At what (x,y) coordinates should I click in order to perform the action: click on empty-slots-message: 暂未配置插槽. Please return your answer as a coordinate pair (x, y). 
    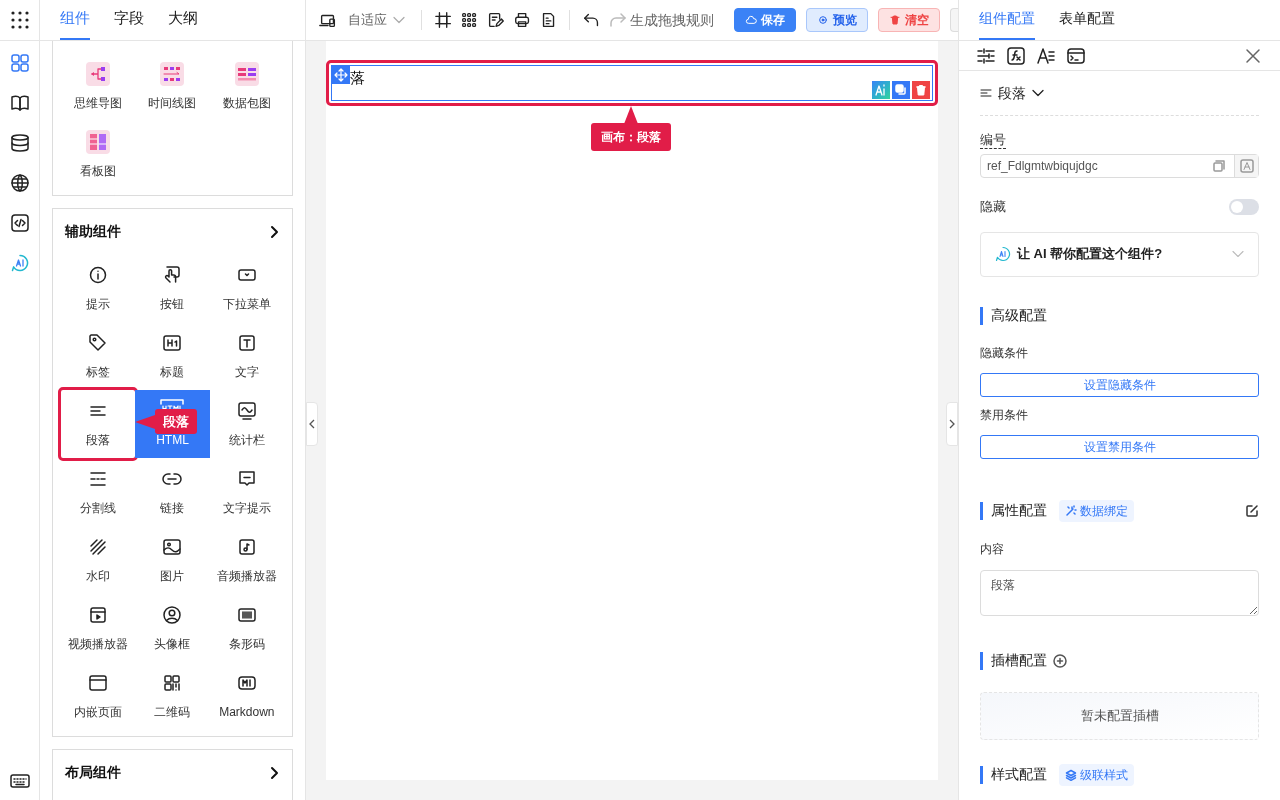
    Looking at the image, I should click on (1119, 715).